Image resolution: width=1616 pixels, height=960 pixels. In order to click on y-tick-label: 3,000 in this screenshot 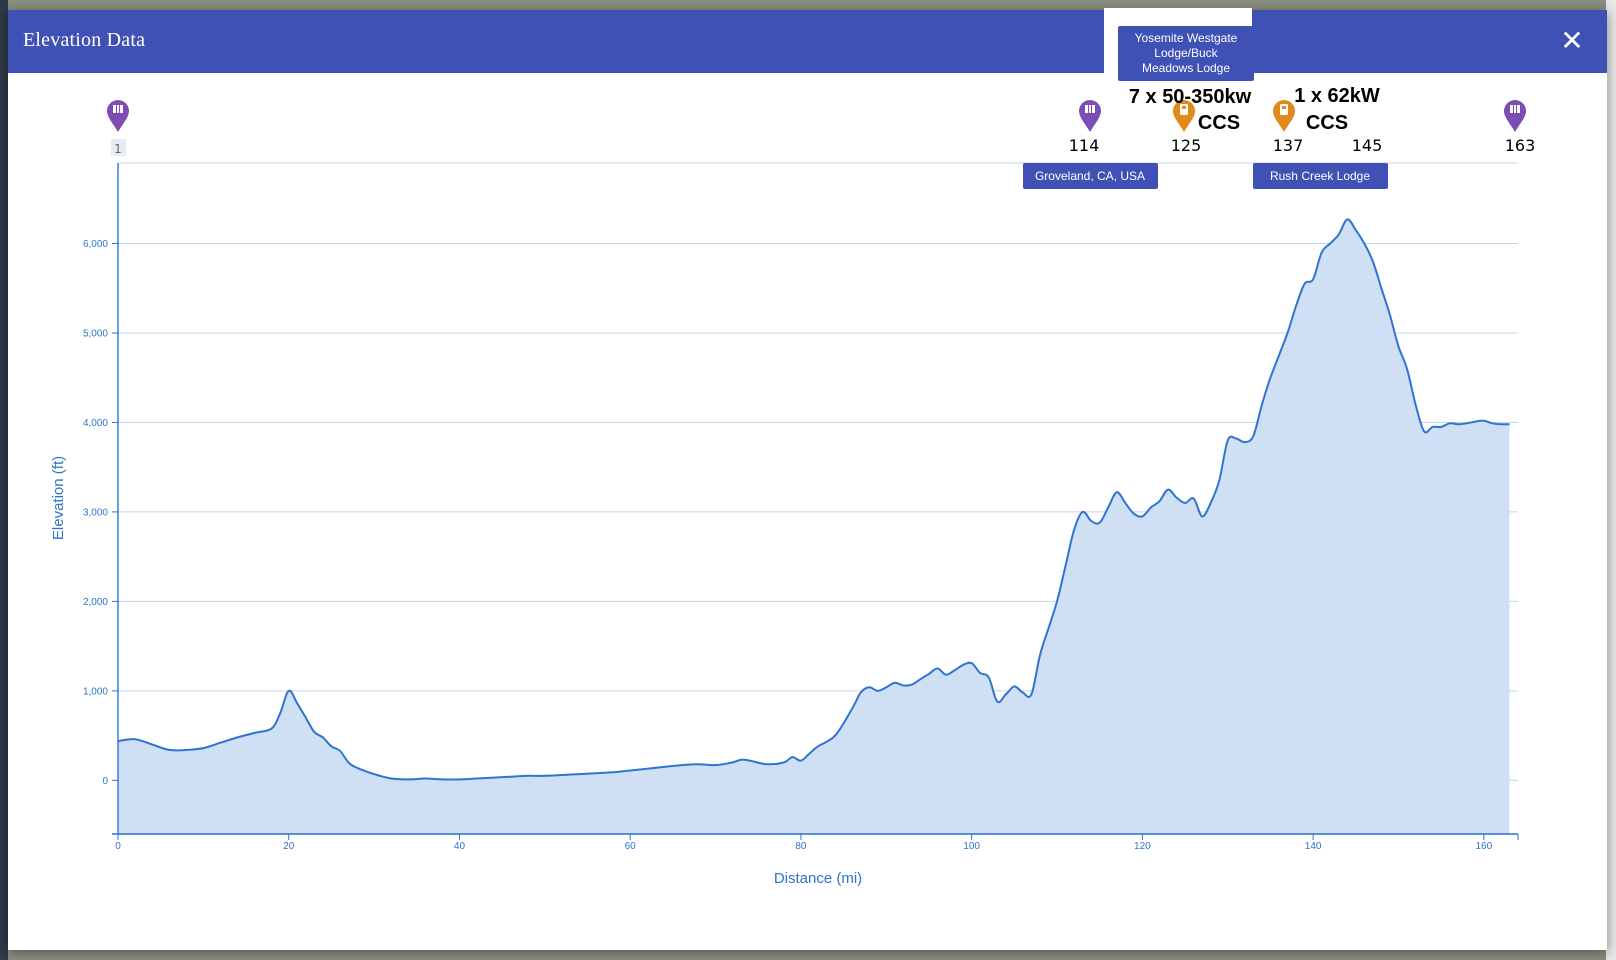, I will do `click(95, 512)`.